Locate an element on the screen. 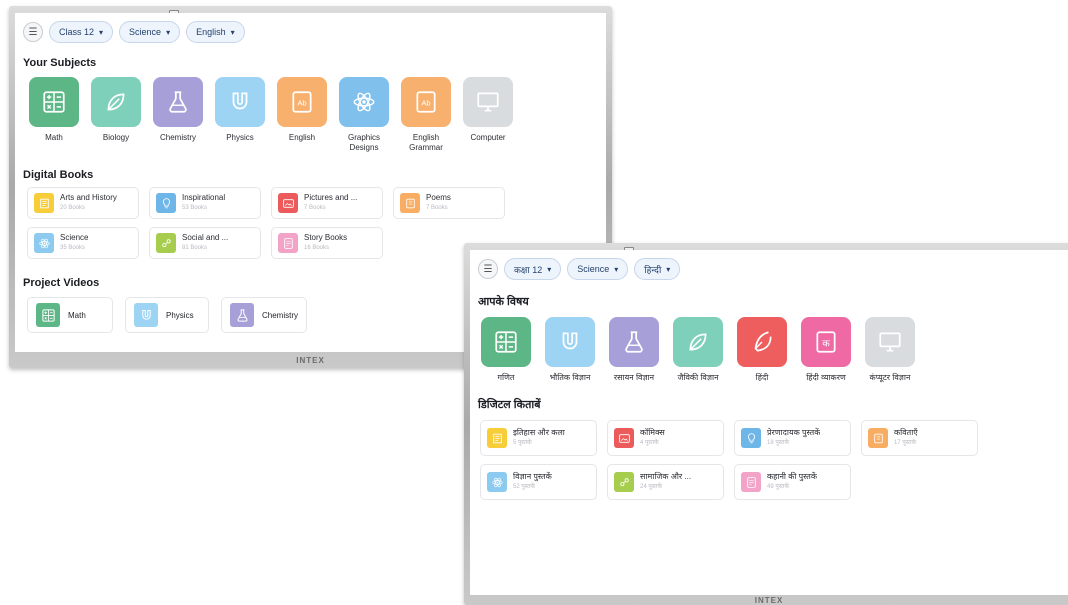 This screenshot has width=1068, height=605. books-heading: डिजिटल किताबें is located at coordinates (509, 405).